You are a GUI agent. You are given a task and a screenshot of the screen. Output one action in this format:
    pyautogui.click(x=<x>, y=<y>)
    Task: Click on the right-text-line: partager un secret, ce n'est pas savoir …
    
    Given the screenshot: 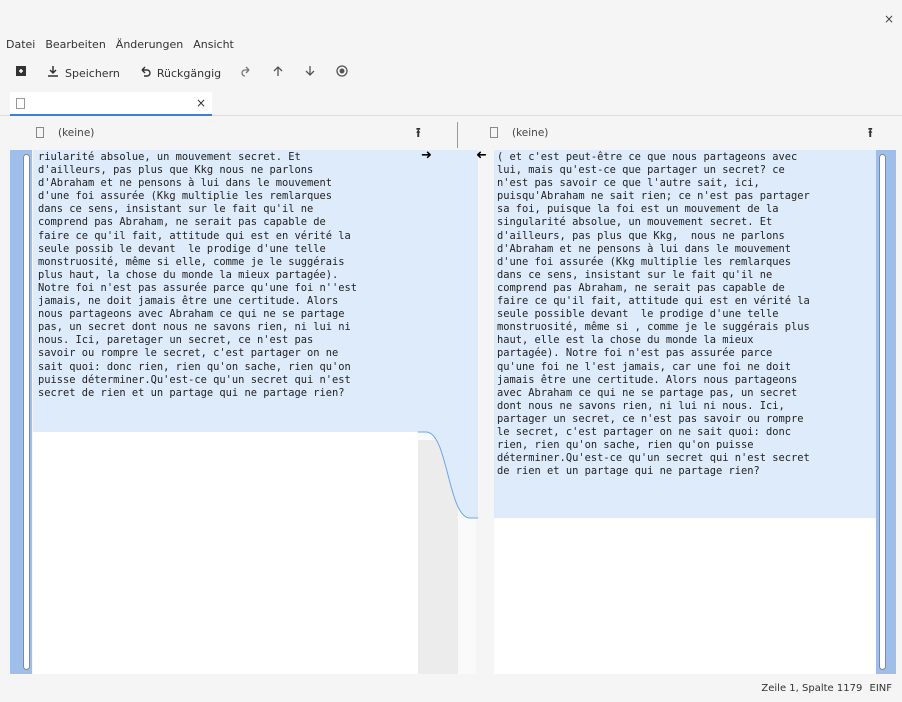 What is the action you would take?
    pyautogui.click(x=653, y=419)
    